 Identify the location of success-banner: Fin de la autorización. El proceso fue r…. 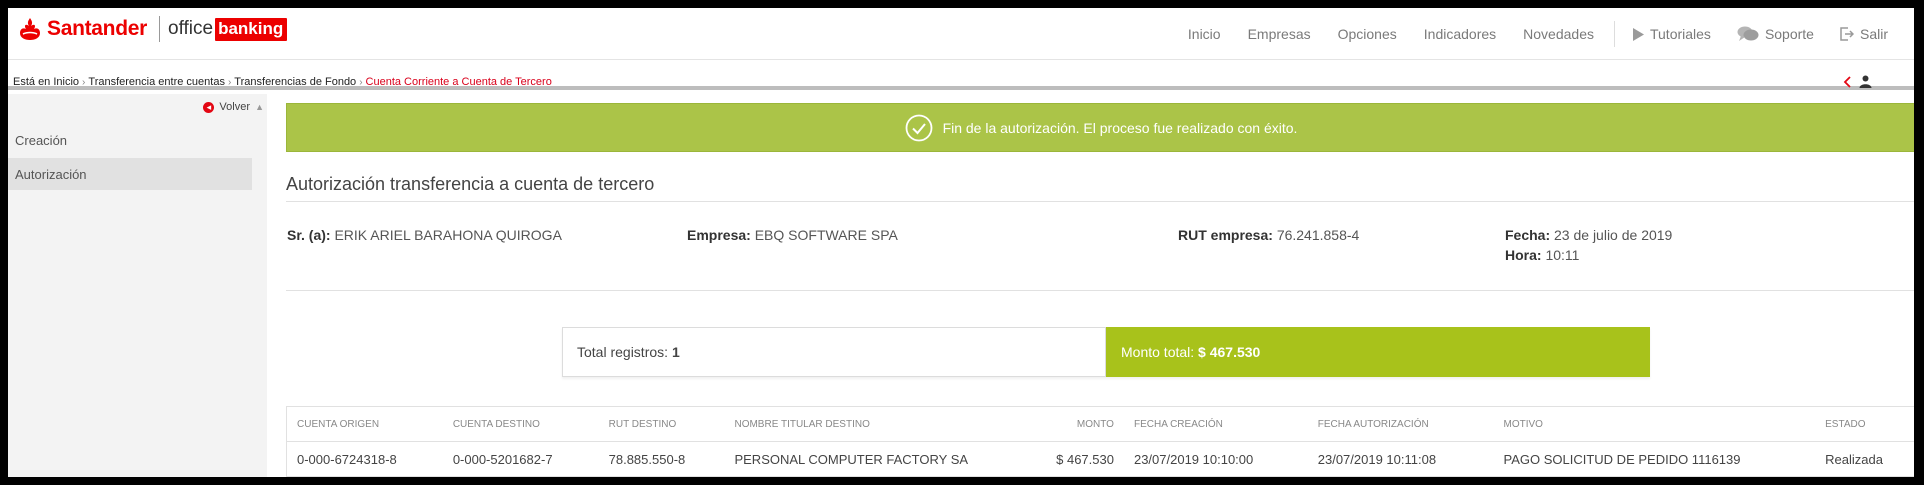
(1100, 127).